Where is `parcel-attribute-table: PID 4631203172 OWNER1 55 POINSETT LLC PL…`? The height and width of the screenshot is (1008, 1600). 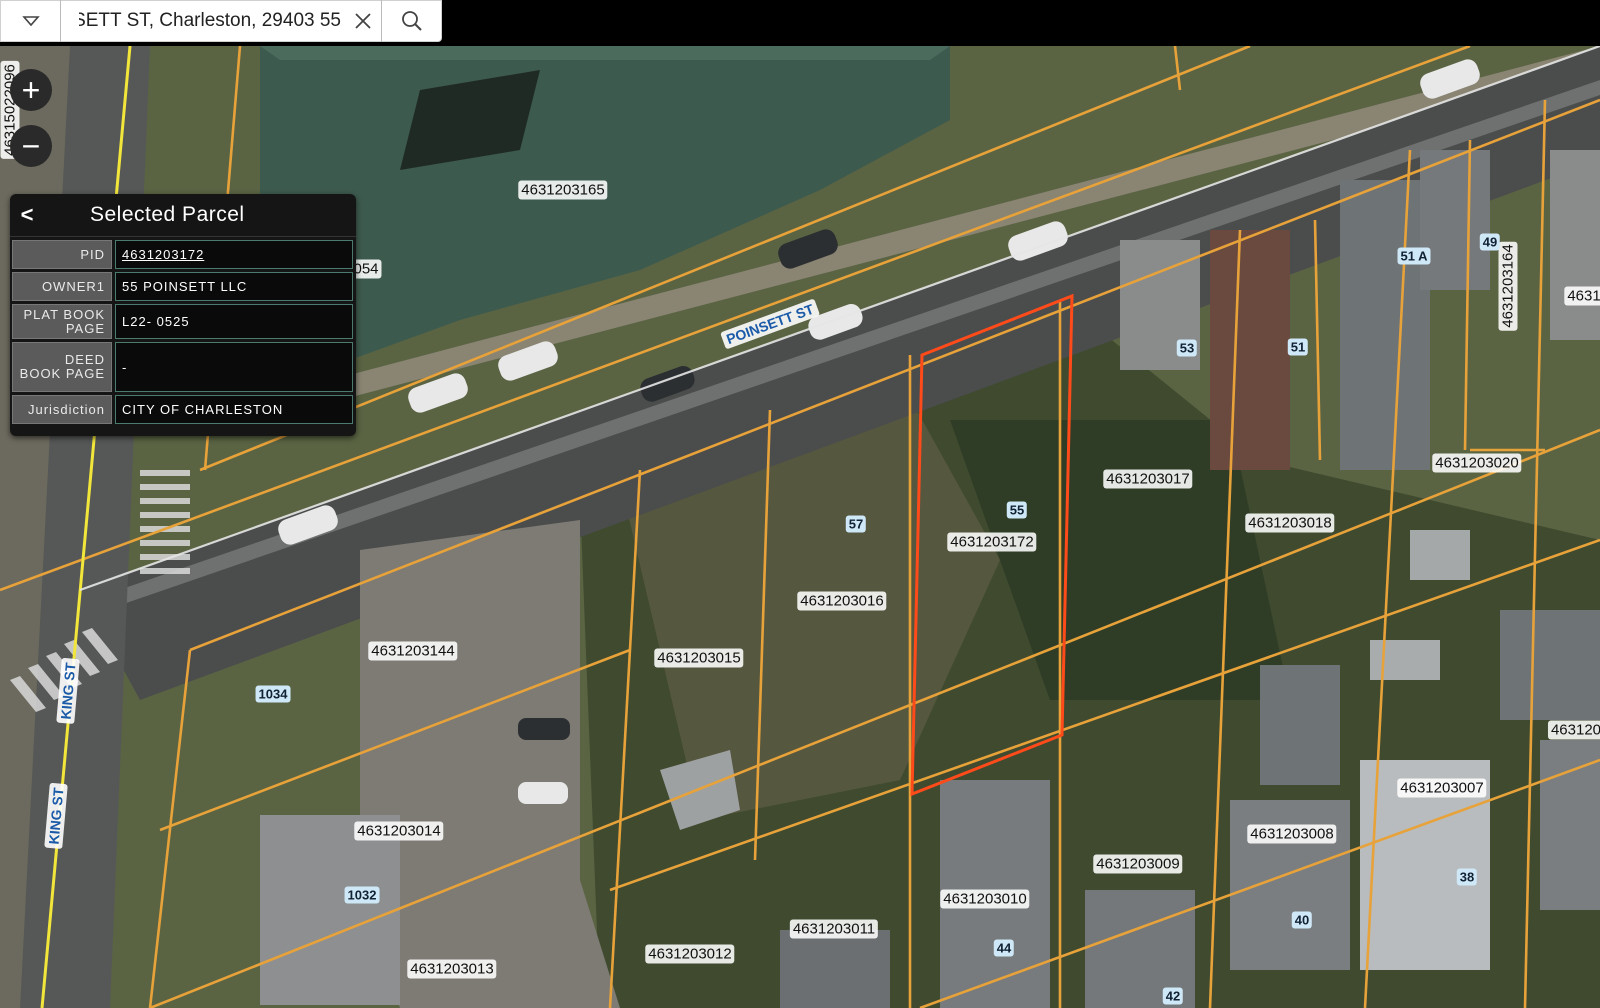
parcel-attribute-table: PID 4631203172 OWNER1 55 POINSETT LLC PL… is located at coordinates (182, 333).